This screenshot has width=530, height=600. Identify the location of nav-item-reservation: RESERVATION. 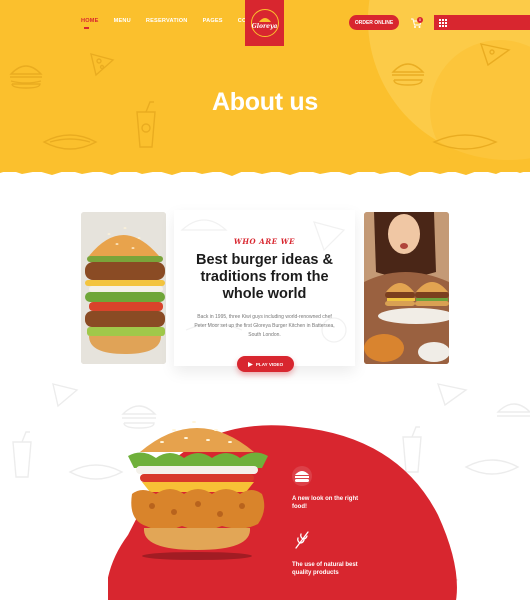
(167, 21).